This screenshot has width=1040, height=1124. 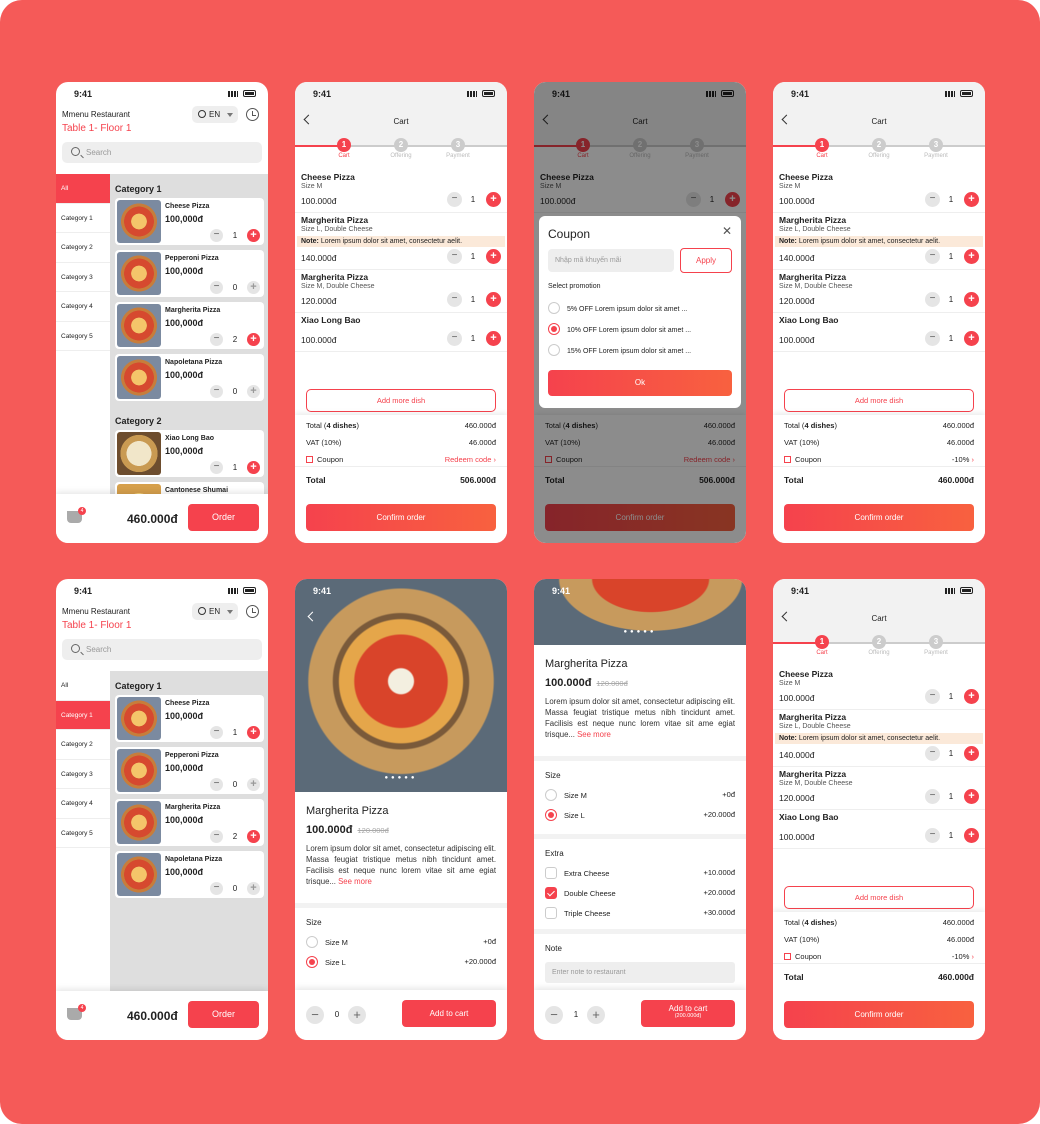 I want to click on extra-option: Triple Cheese +30.000đ, so click(x=640, y=913).